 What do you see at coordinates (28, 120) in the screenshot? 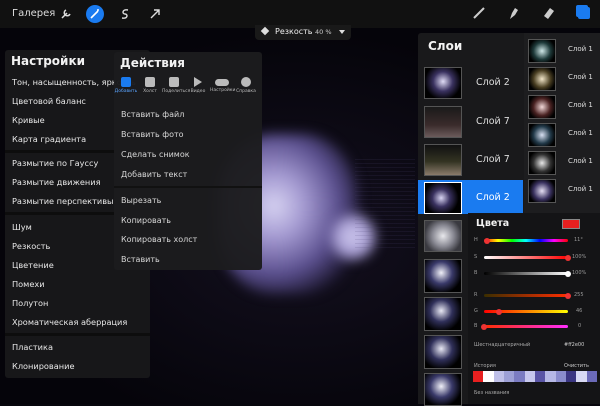
I see `menu-item-curves: Кривые` at bounding box center [28, 120].